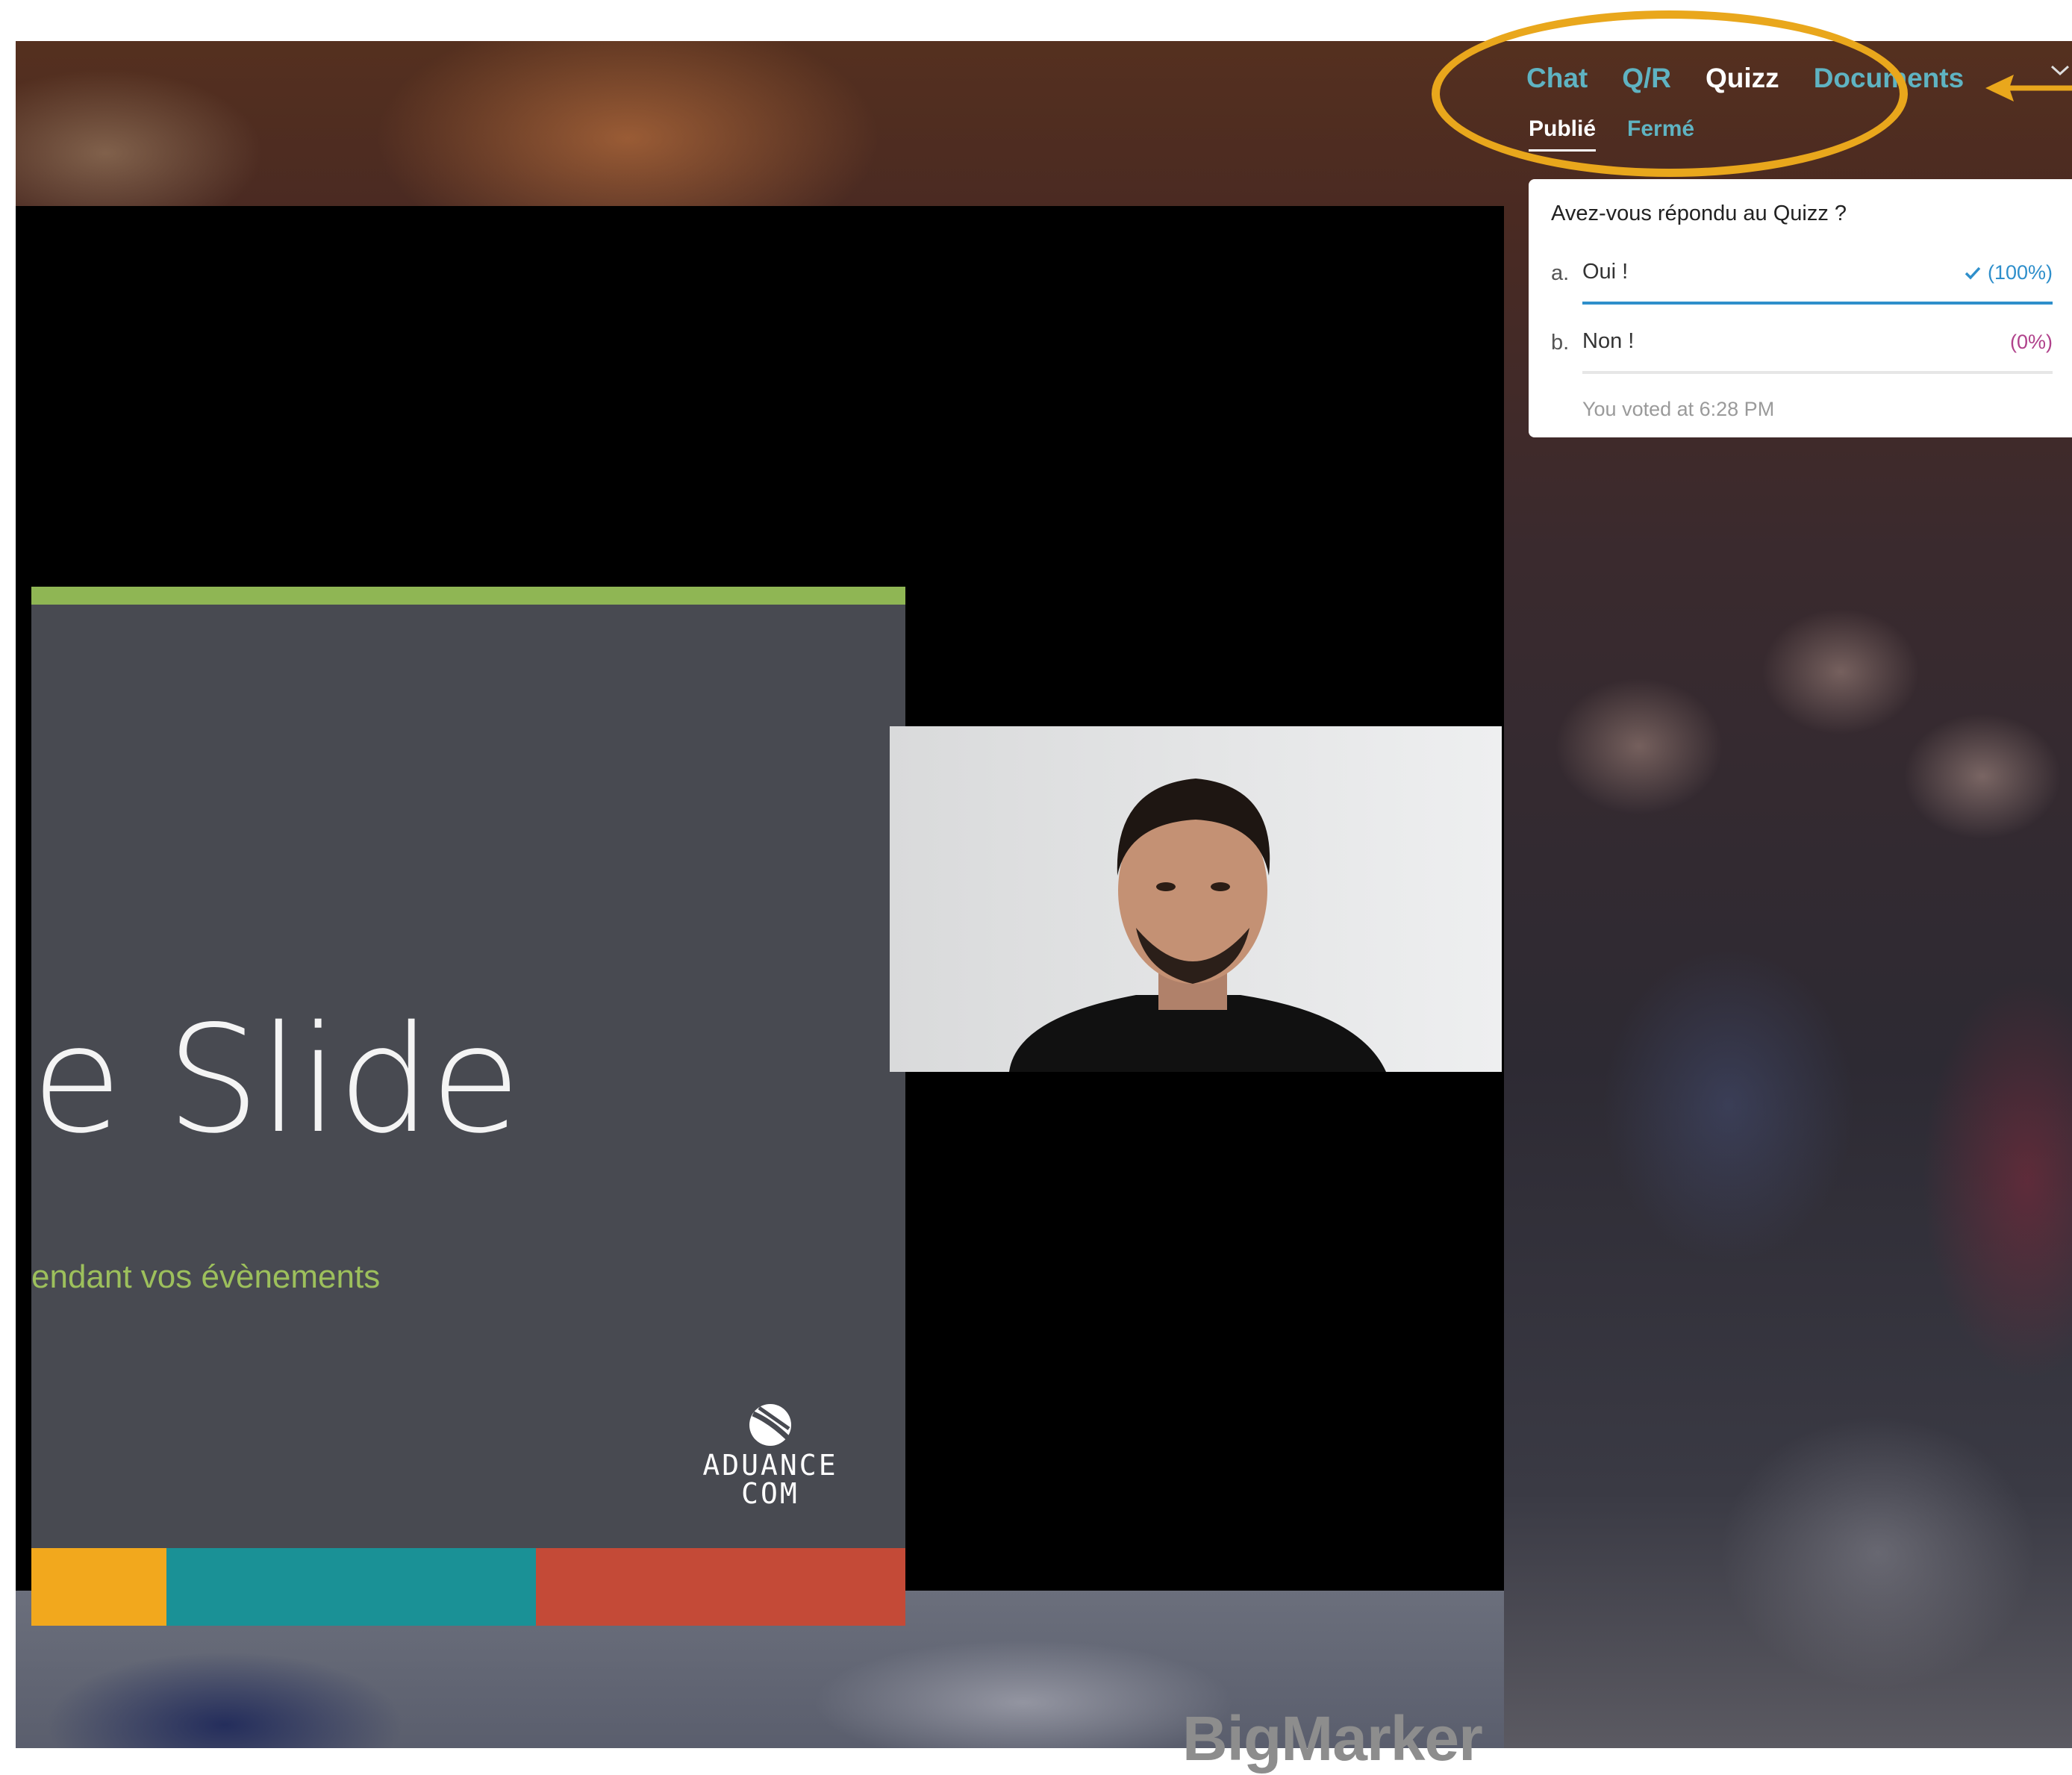 Image resolution: width=2072 pixels, height=1775 pixels. What do you see at coordinates (1699, 213) in the screenshot?
I see `quiz-question: Avez-vous répondu au Quizz ?` at bounding box center [1699, 213].